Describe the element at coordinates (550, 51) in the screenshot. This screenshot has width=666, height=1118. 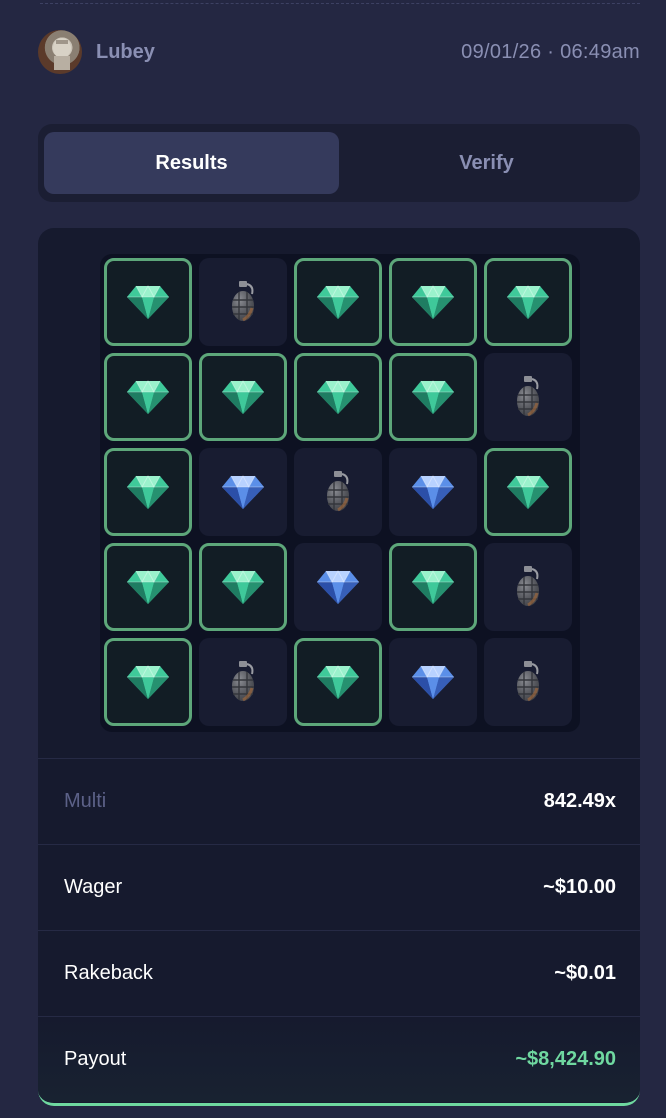
I see `bet-timestamp: 09/01/26 · 06:49am` at that location.